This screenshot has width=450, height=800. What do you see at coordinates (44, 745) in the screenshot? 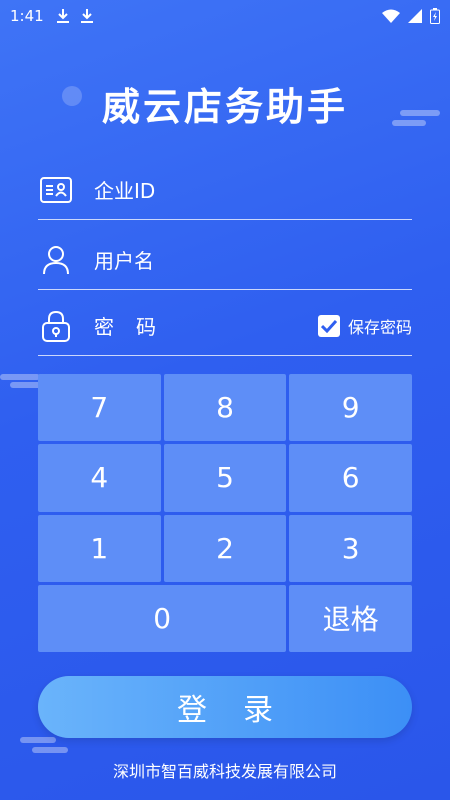
I see `decoration-cloud` at bounding box center [44, 745].